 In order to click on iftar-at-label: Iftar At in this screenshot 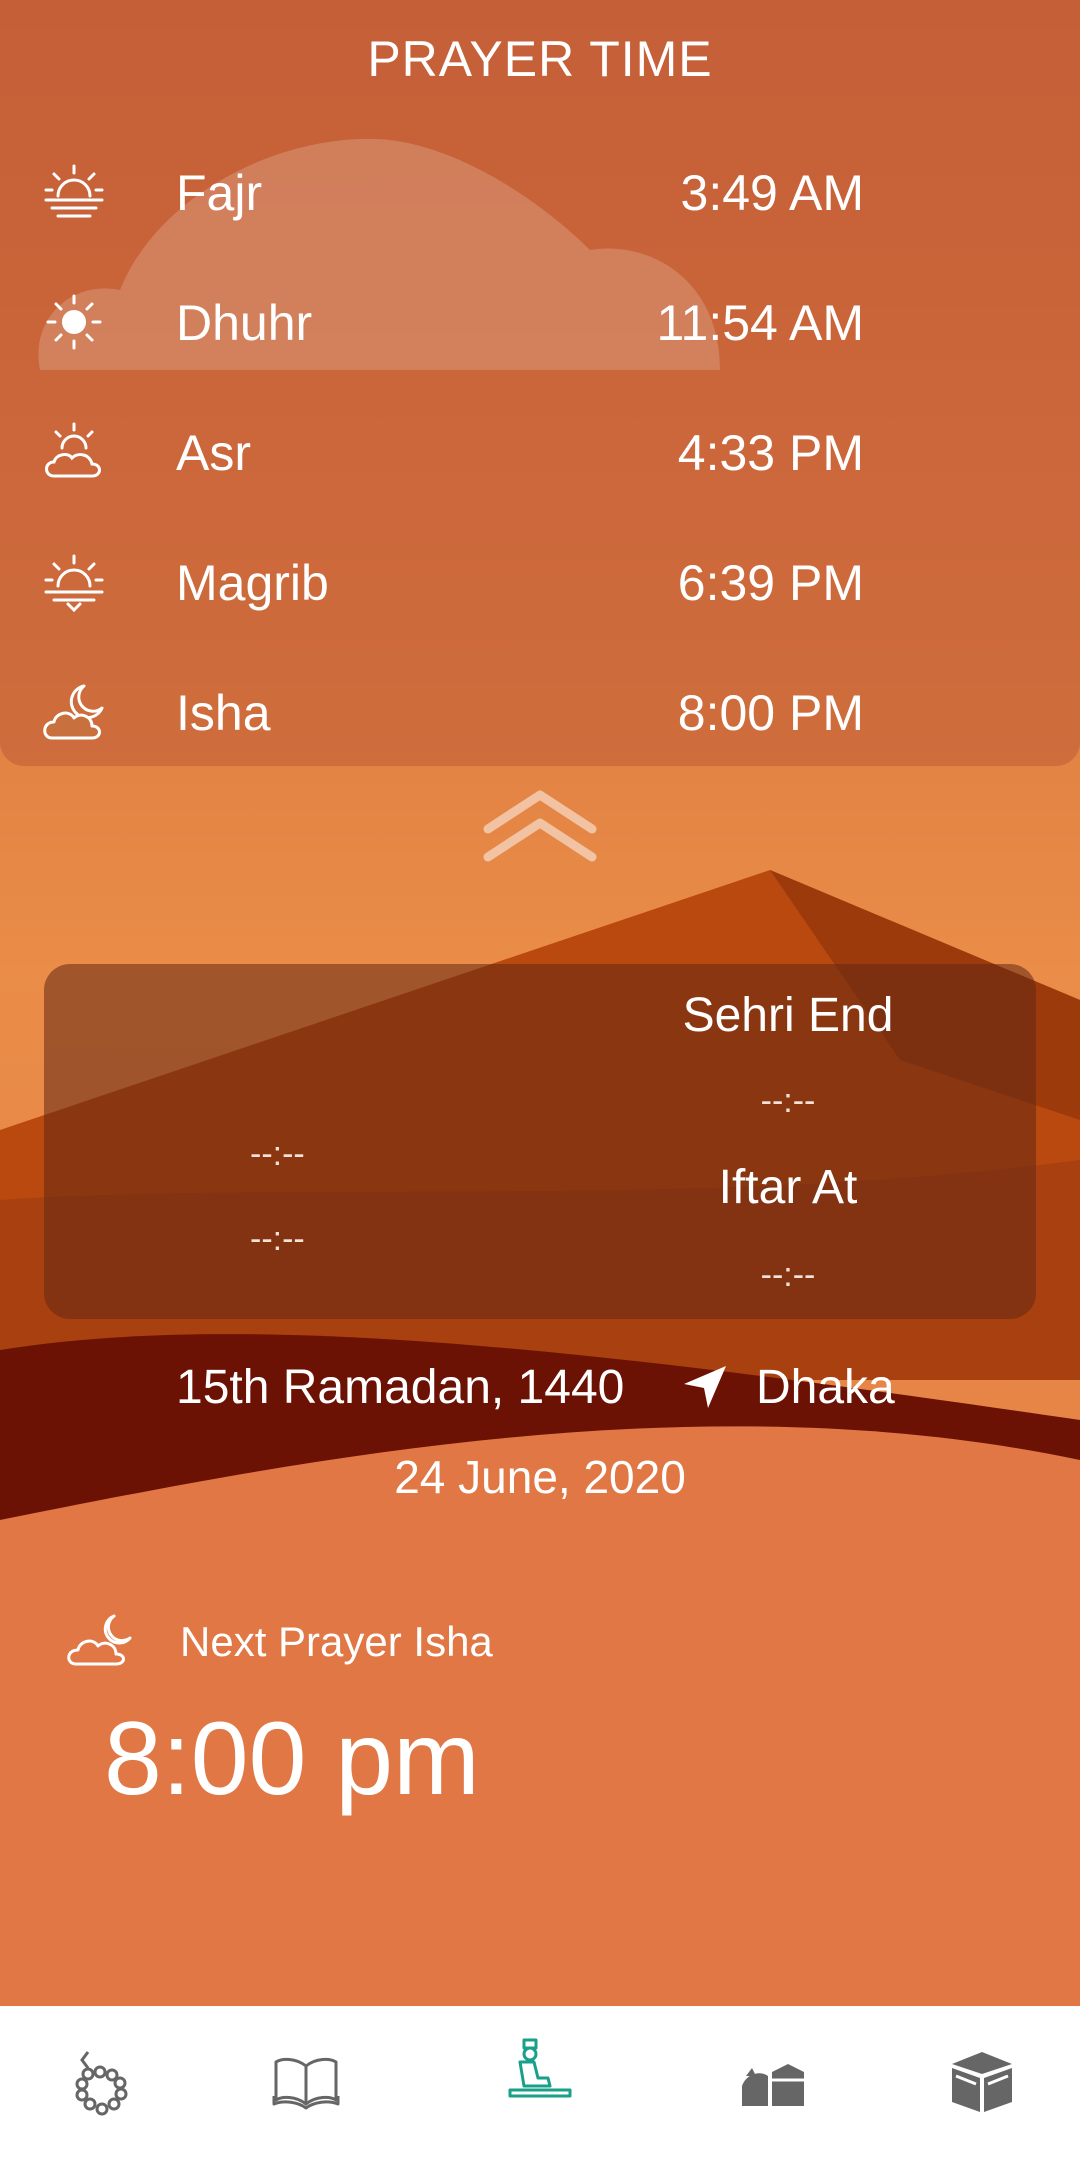, I will do `click(788, 1187)`.